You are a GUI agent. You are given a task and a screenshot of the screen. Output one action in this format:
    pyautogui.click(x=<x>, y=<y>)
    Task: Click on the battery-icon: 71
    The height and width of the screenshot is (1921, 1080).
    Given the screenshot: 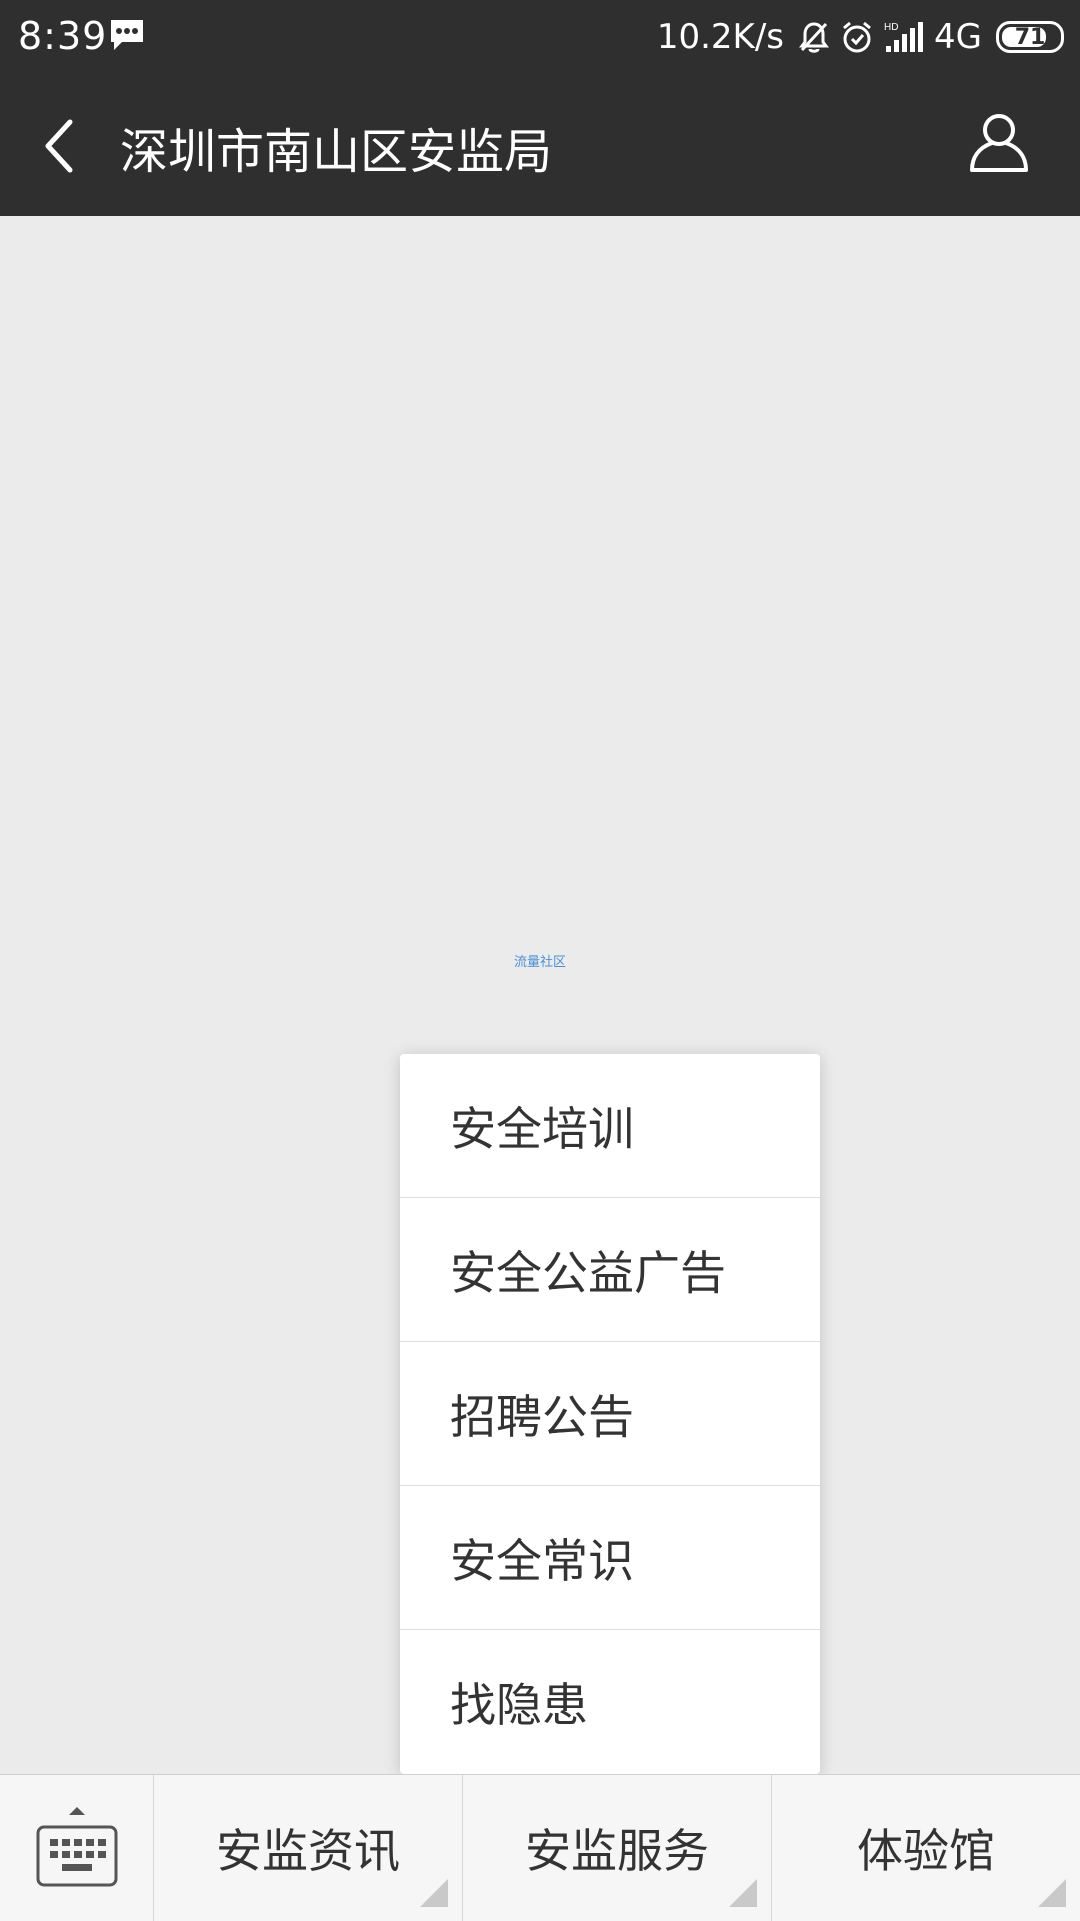 What is the action you would take?
    pyautogui.click(x=1030, y=37)
    